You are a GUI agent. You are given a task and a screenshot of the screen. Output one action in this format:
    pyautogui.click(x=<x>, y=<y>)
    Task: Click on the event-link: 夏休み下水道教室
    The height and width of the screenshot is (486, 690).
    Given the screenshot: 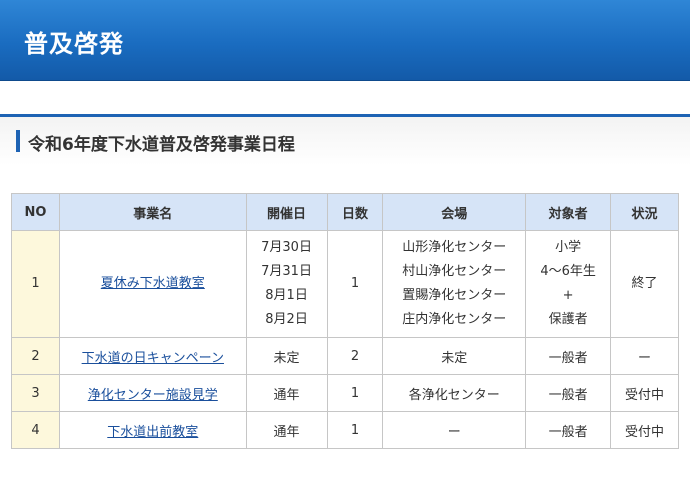 What is the action you would take?
    pyautogui.click(x=153, y=283)
    